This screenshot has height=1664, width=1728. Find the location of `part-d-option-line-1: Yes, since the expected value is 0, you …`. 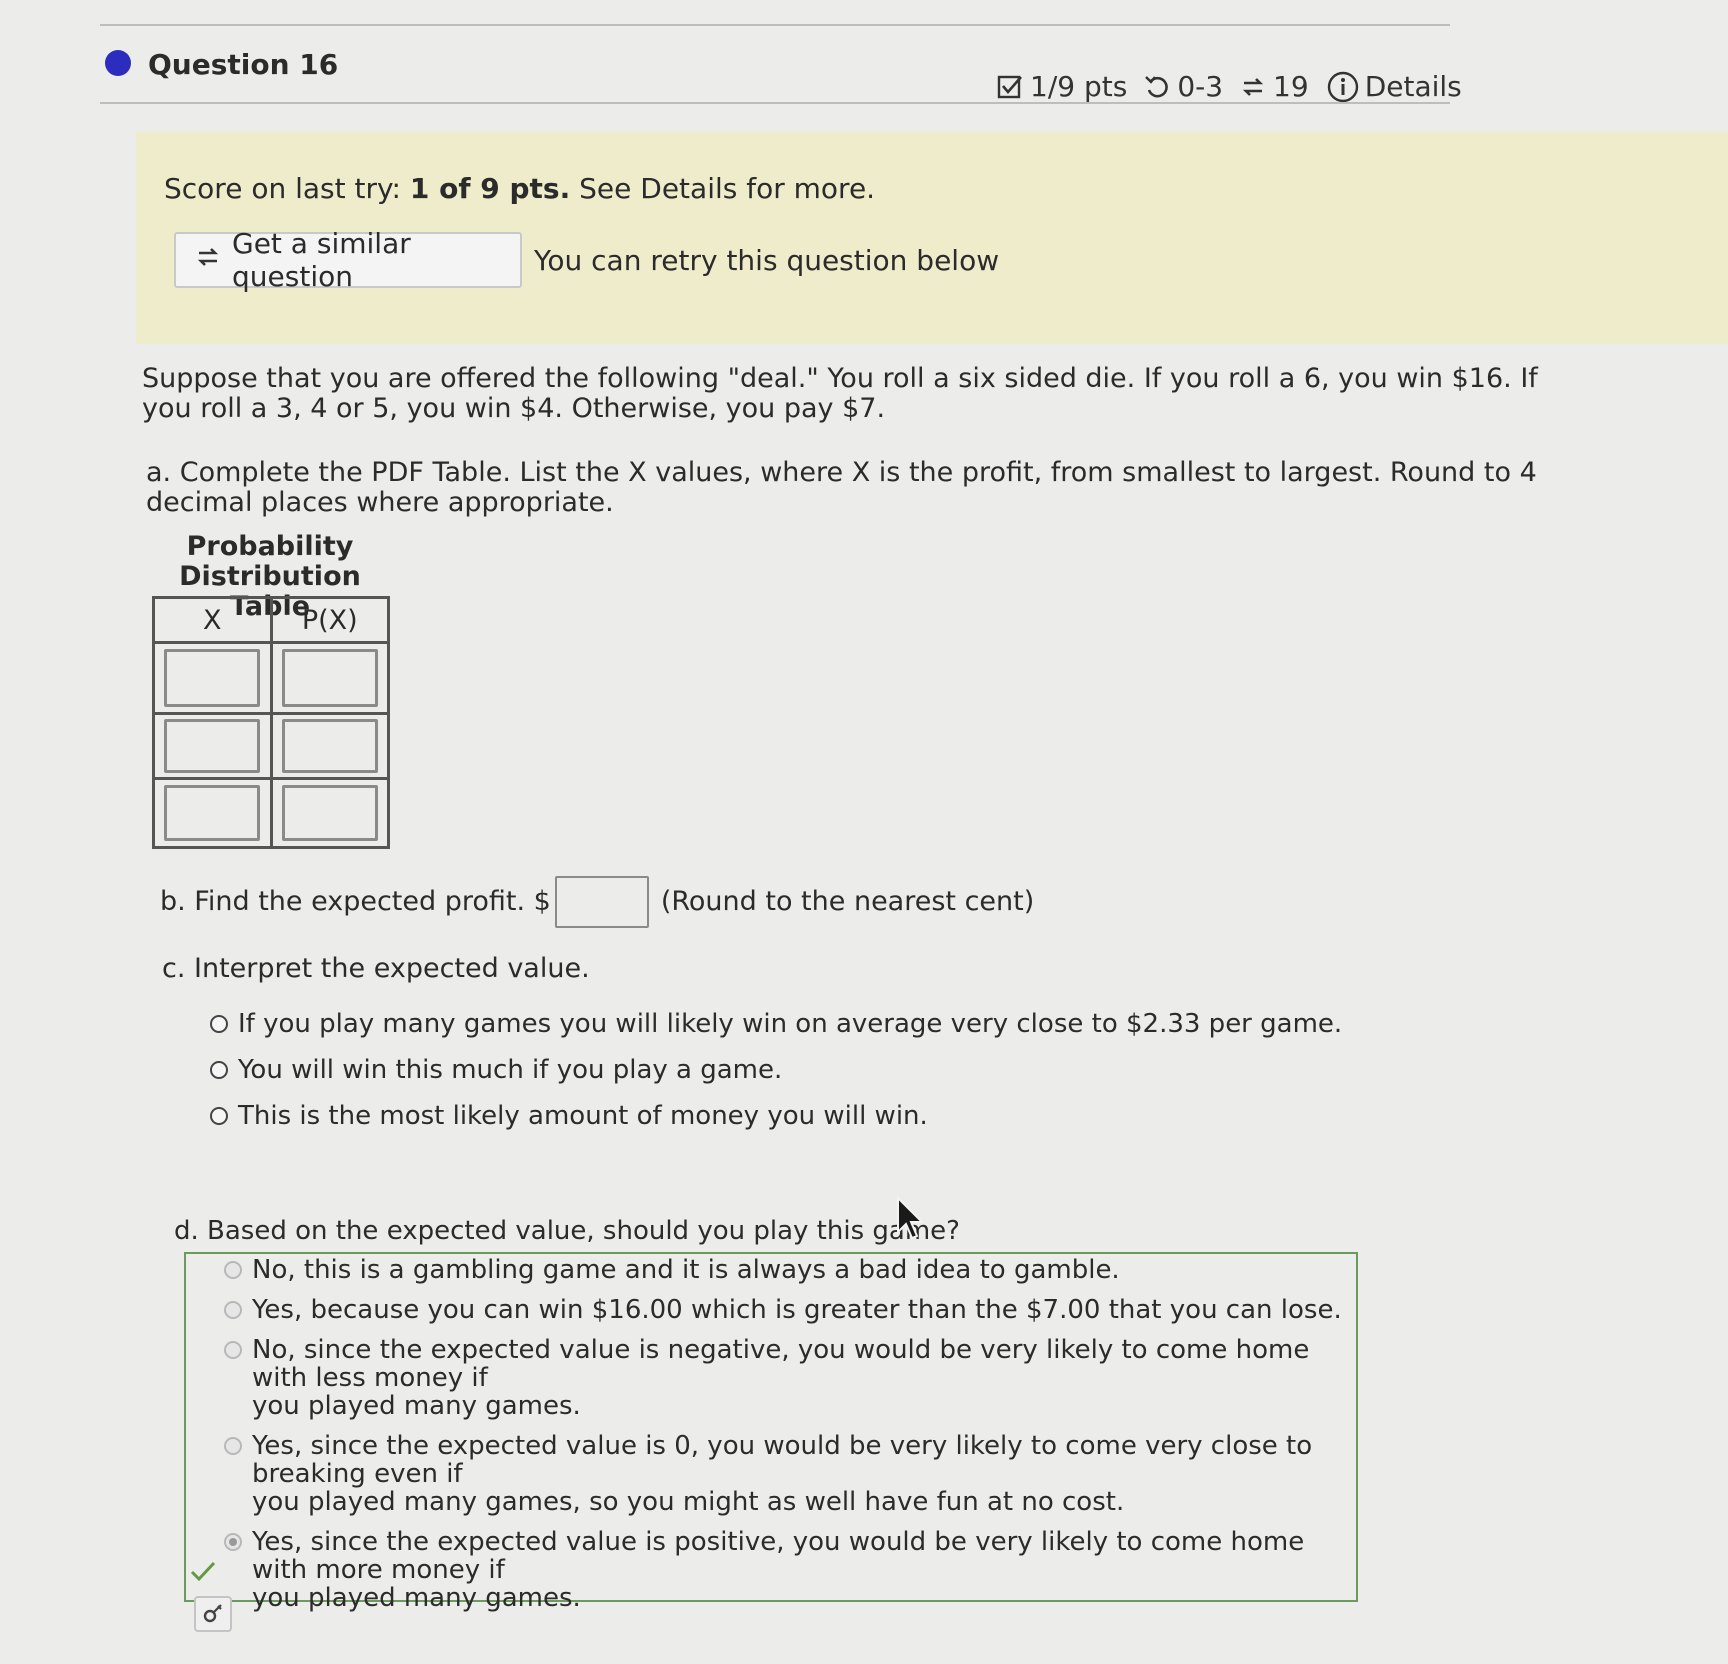

part-d-option-line-1: Yes, since the expected value is 0, you … is located at coordinates (782, 1460).